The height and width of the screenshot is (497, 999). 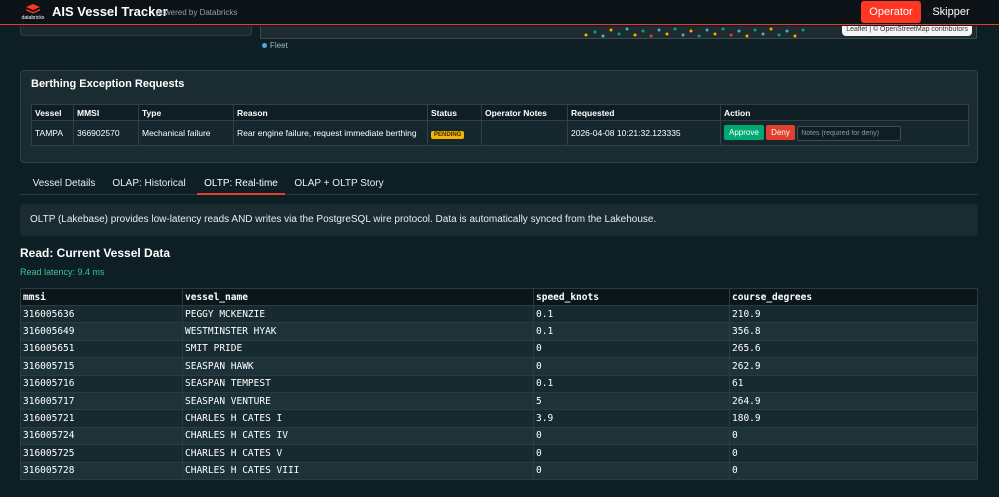 What do you see at coordinates (853, 331) in the screenshot?
I see `course-cell: 356.8` at bounding box center [853, 331].